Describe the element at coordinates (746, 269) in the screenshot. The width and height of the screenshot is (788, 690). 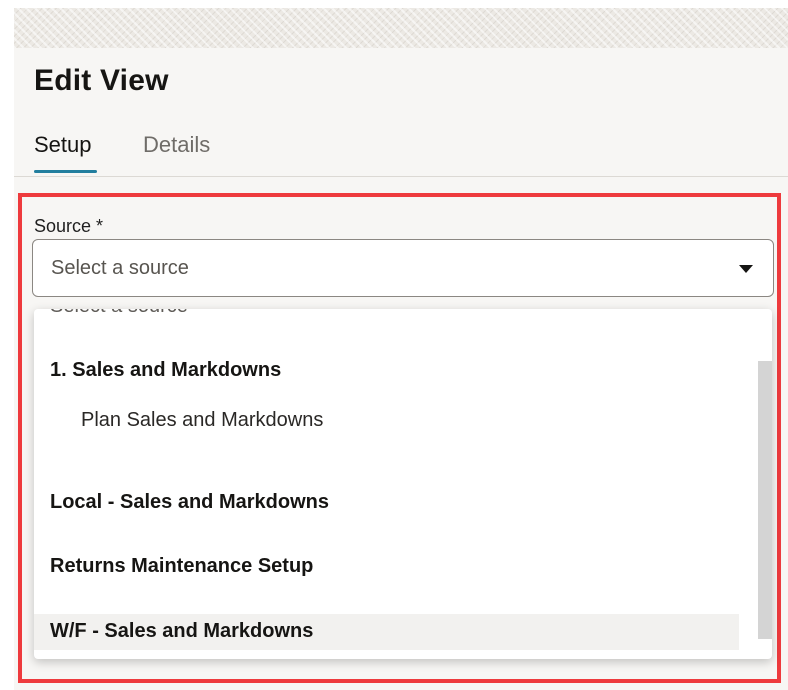
I see `caret-down-icon` at that location.